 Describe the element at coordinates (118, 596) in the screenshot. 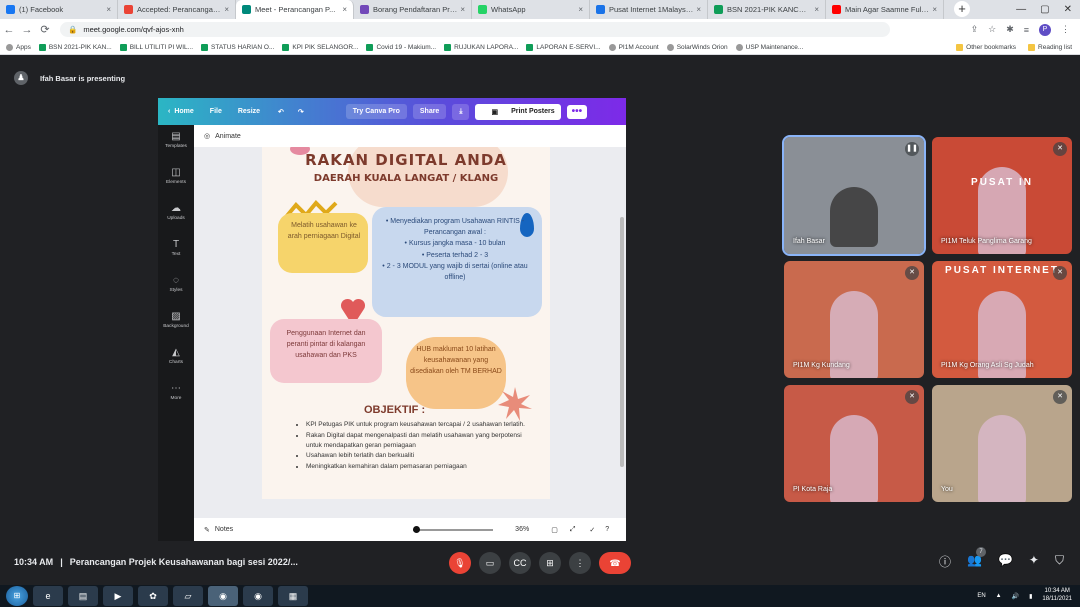

I see `taskbar-media-icon: ▶` at that location.